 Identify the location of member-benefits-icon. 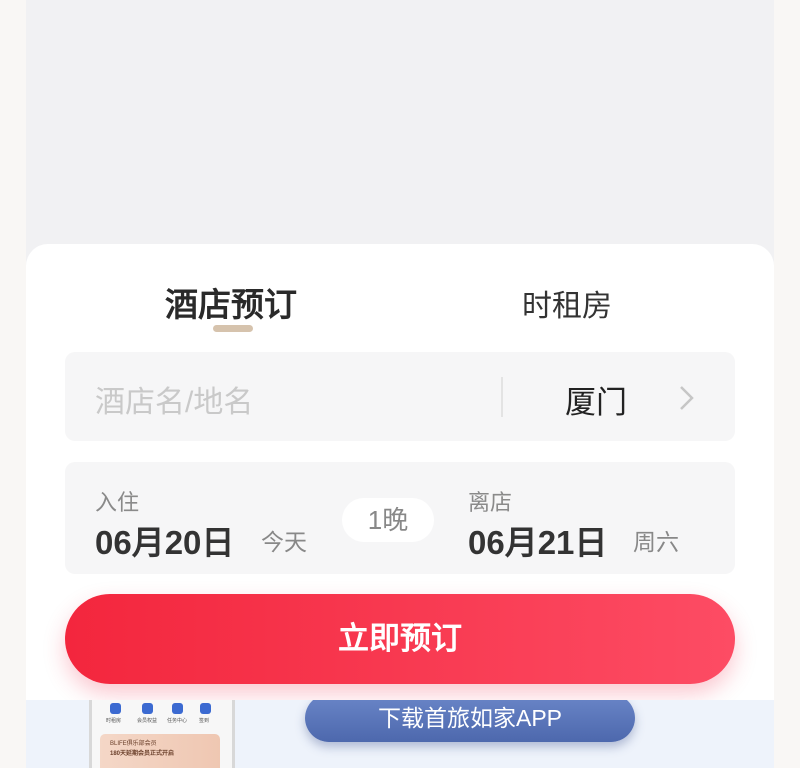
(147, 708).